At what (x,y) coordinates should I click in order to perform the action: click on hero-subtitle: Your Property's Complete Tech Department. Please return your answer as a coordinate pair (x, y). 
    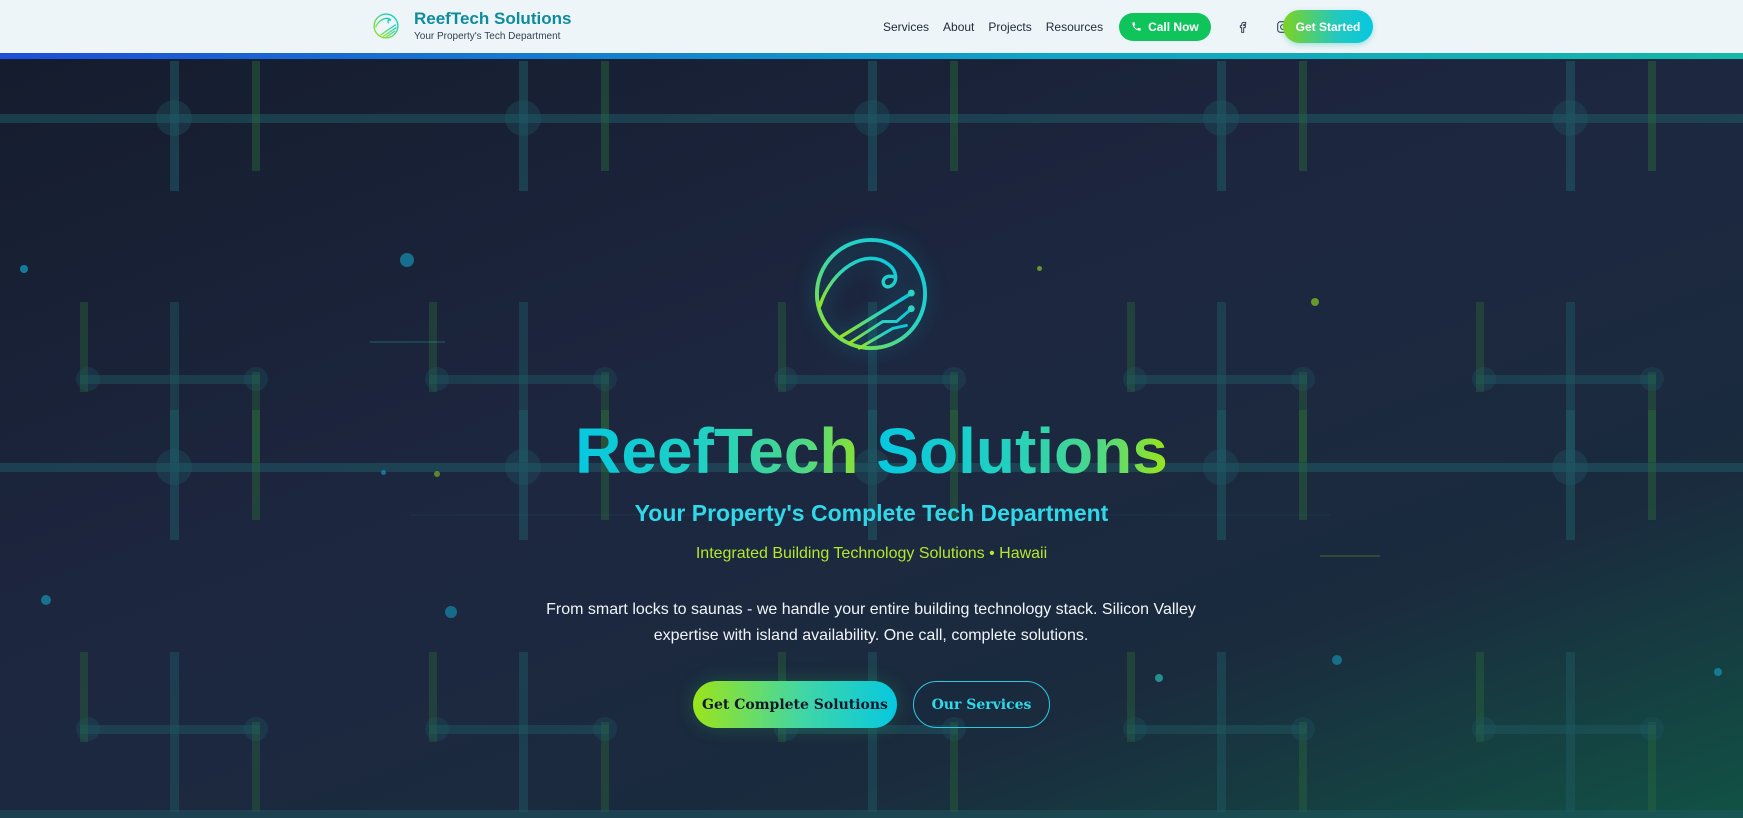
    Looking at the image, I should click on (871, 513).